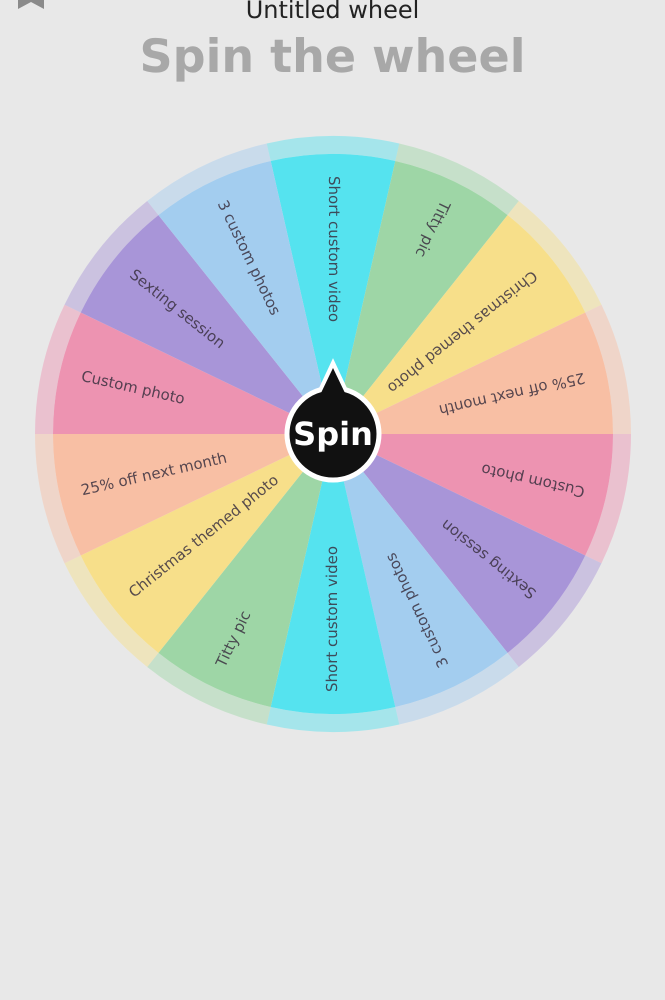 The height and width of the screenshot is (1000, 665). Describe the element at coordinates (333, 56) in the screenshot. I see `page-heading: Spin the wheel` at that location.